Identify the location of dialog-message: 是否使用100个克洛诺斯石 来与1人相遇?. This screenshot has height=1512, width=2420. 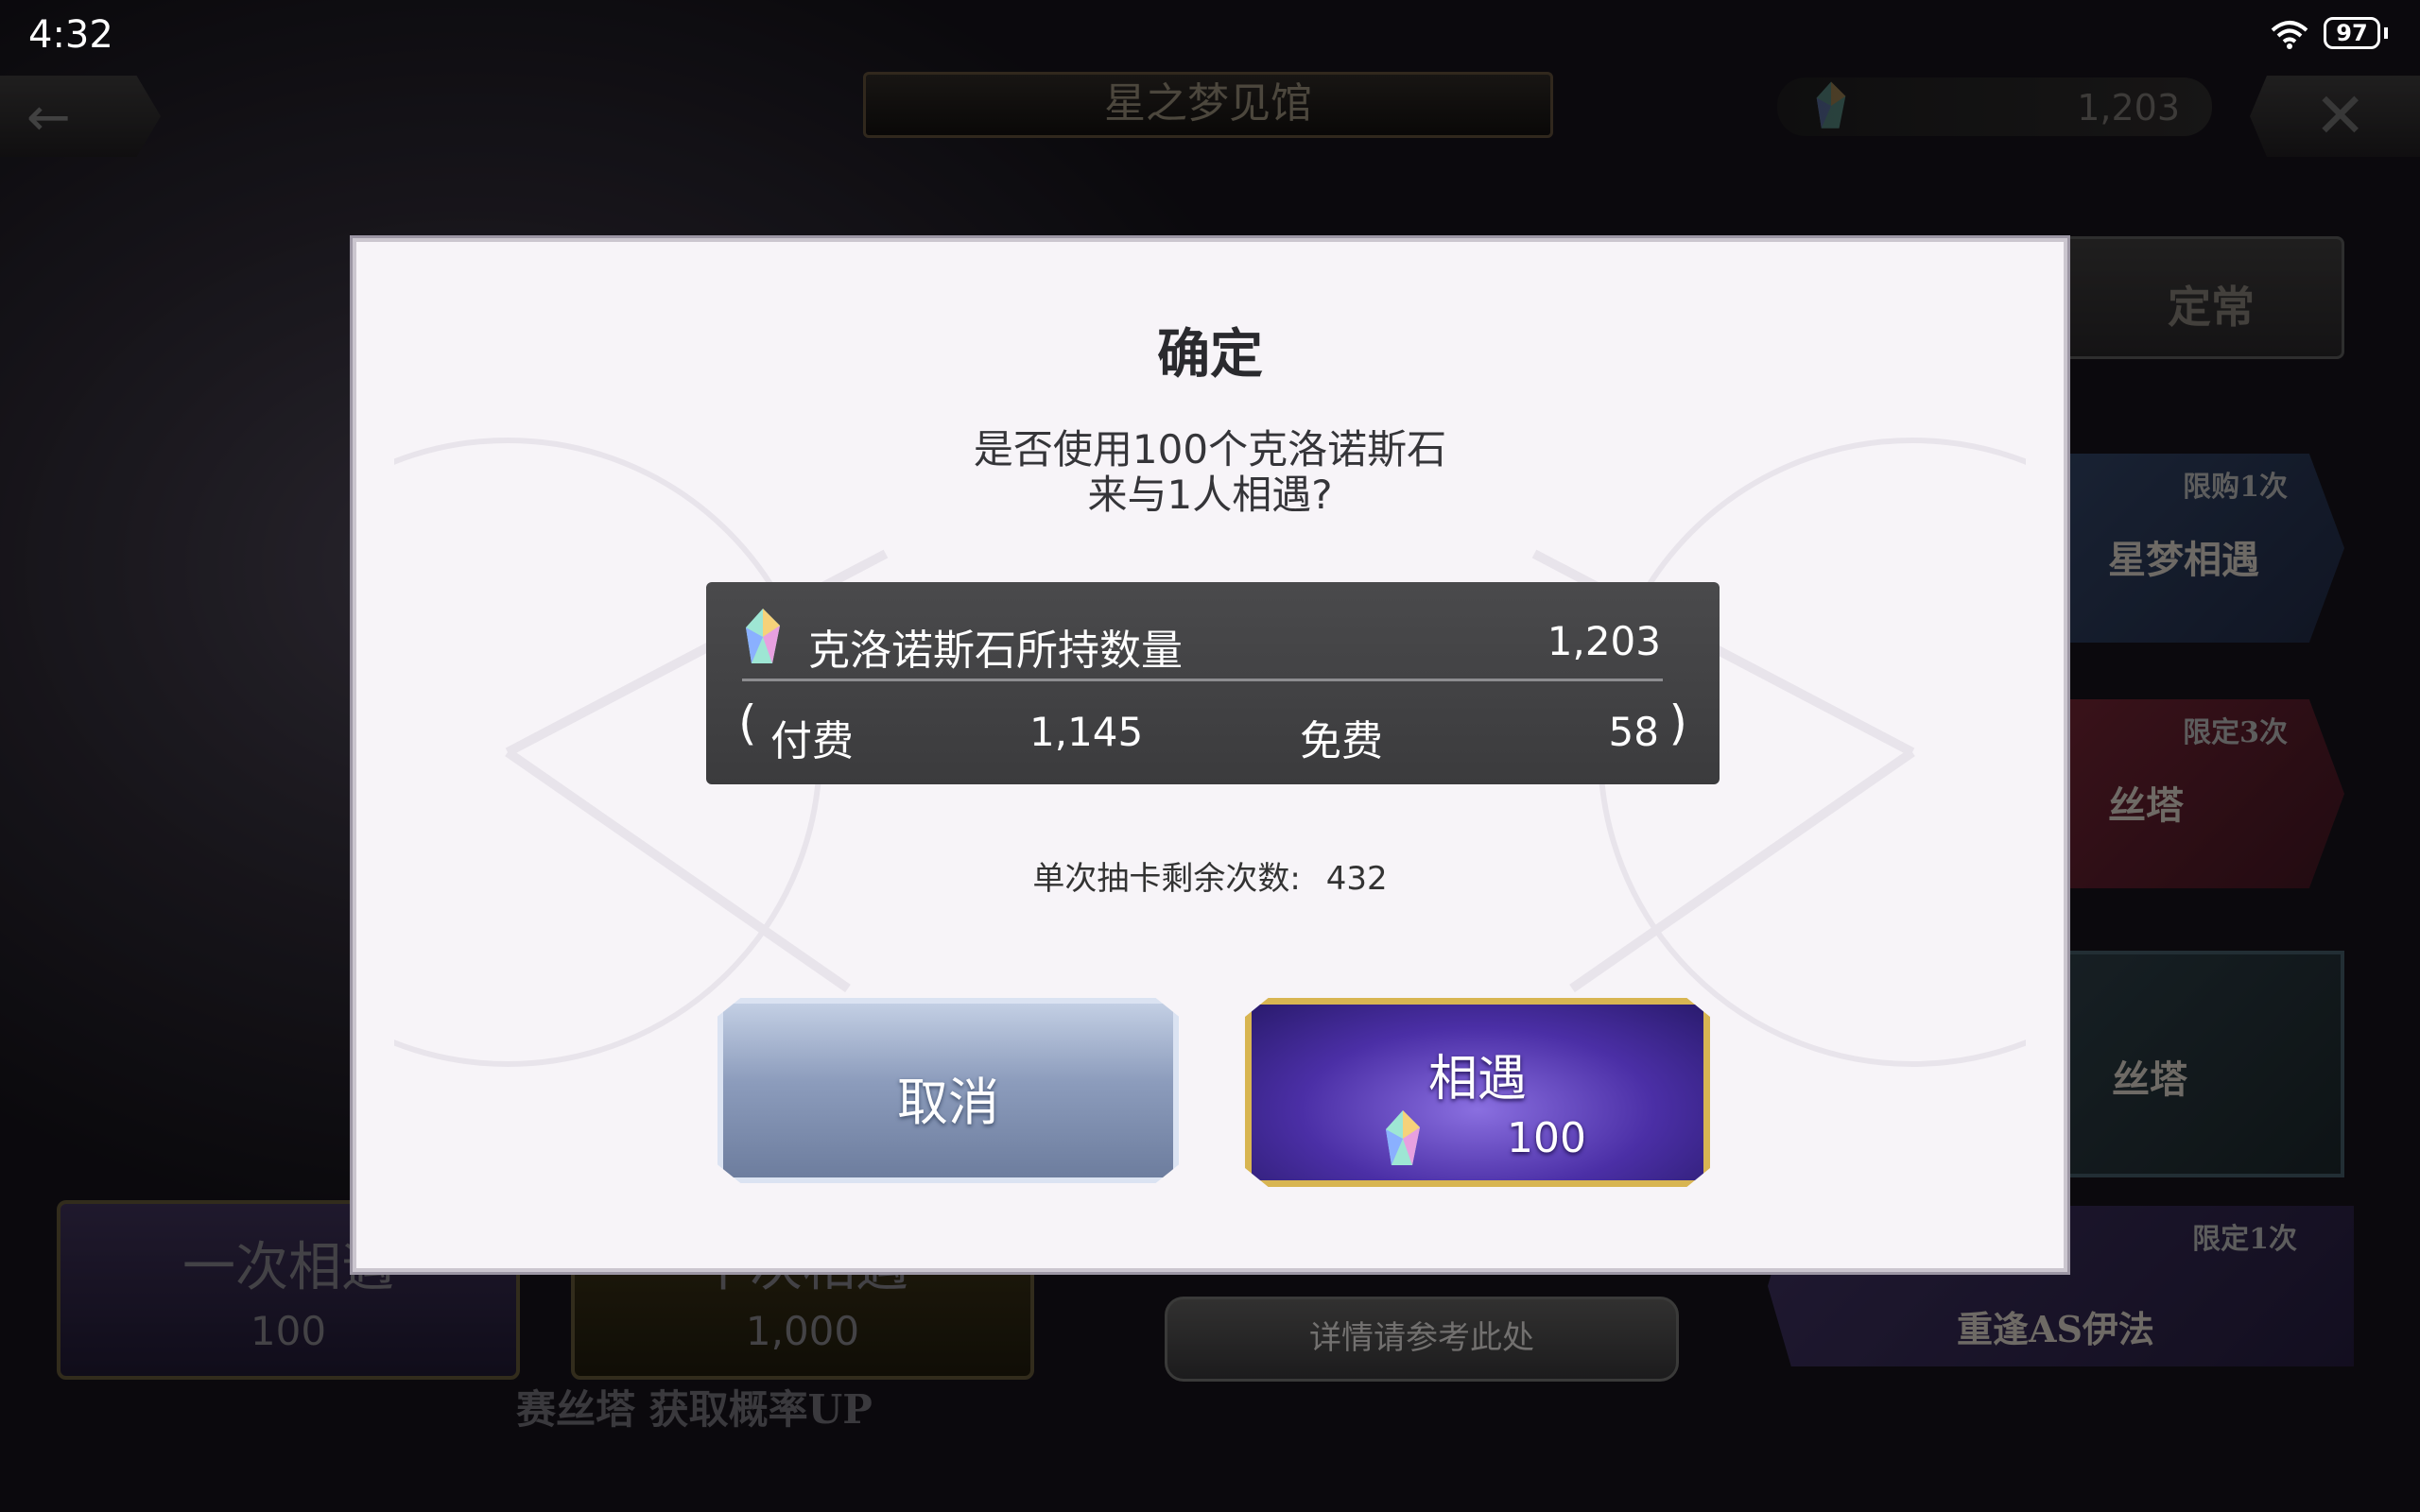
(1210, 472).